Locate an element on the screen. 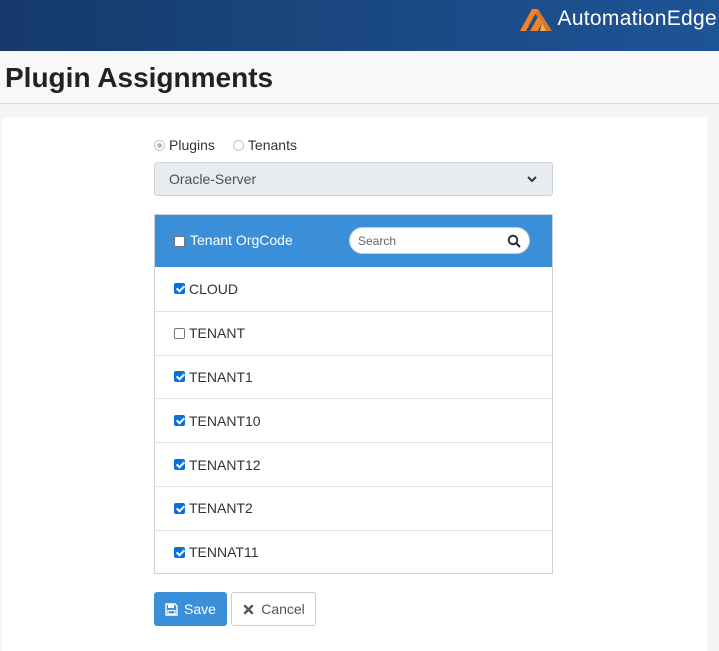 The image size is (719, 651). cancel-button-label: Cancel is located at coordinates (283, 609).